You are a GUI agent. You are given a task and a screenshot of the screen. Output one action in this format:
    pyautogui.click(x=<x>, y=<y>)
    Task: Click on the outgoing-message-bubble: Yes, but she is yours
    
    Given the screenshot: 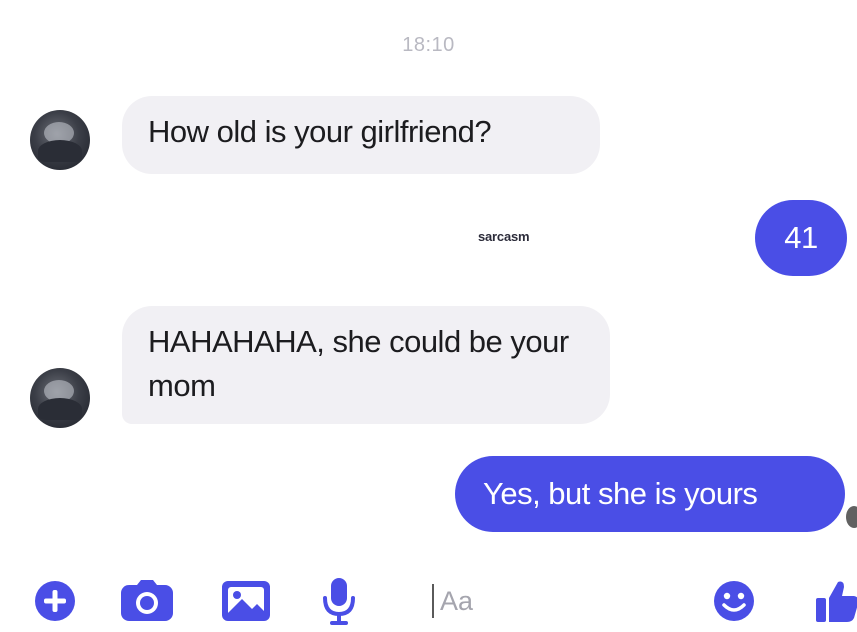 What is the action you would take?
    pyautogui.click(x=650, y=494)
    